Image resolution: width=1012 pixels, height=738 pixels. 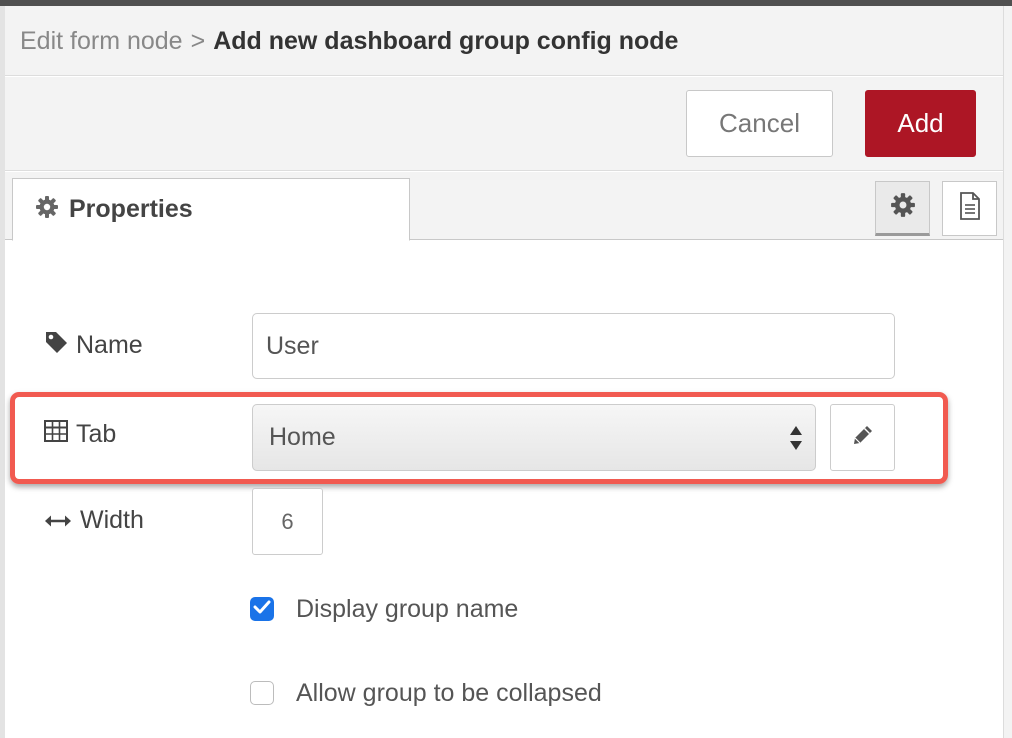 What do you see at coordinates (759, 123) in the screenshot?
I see `cancel-button: Cancel` at bounding box center [759, 123].